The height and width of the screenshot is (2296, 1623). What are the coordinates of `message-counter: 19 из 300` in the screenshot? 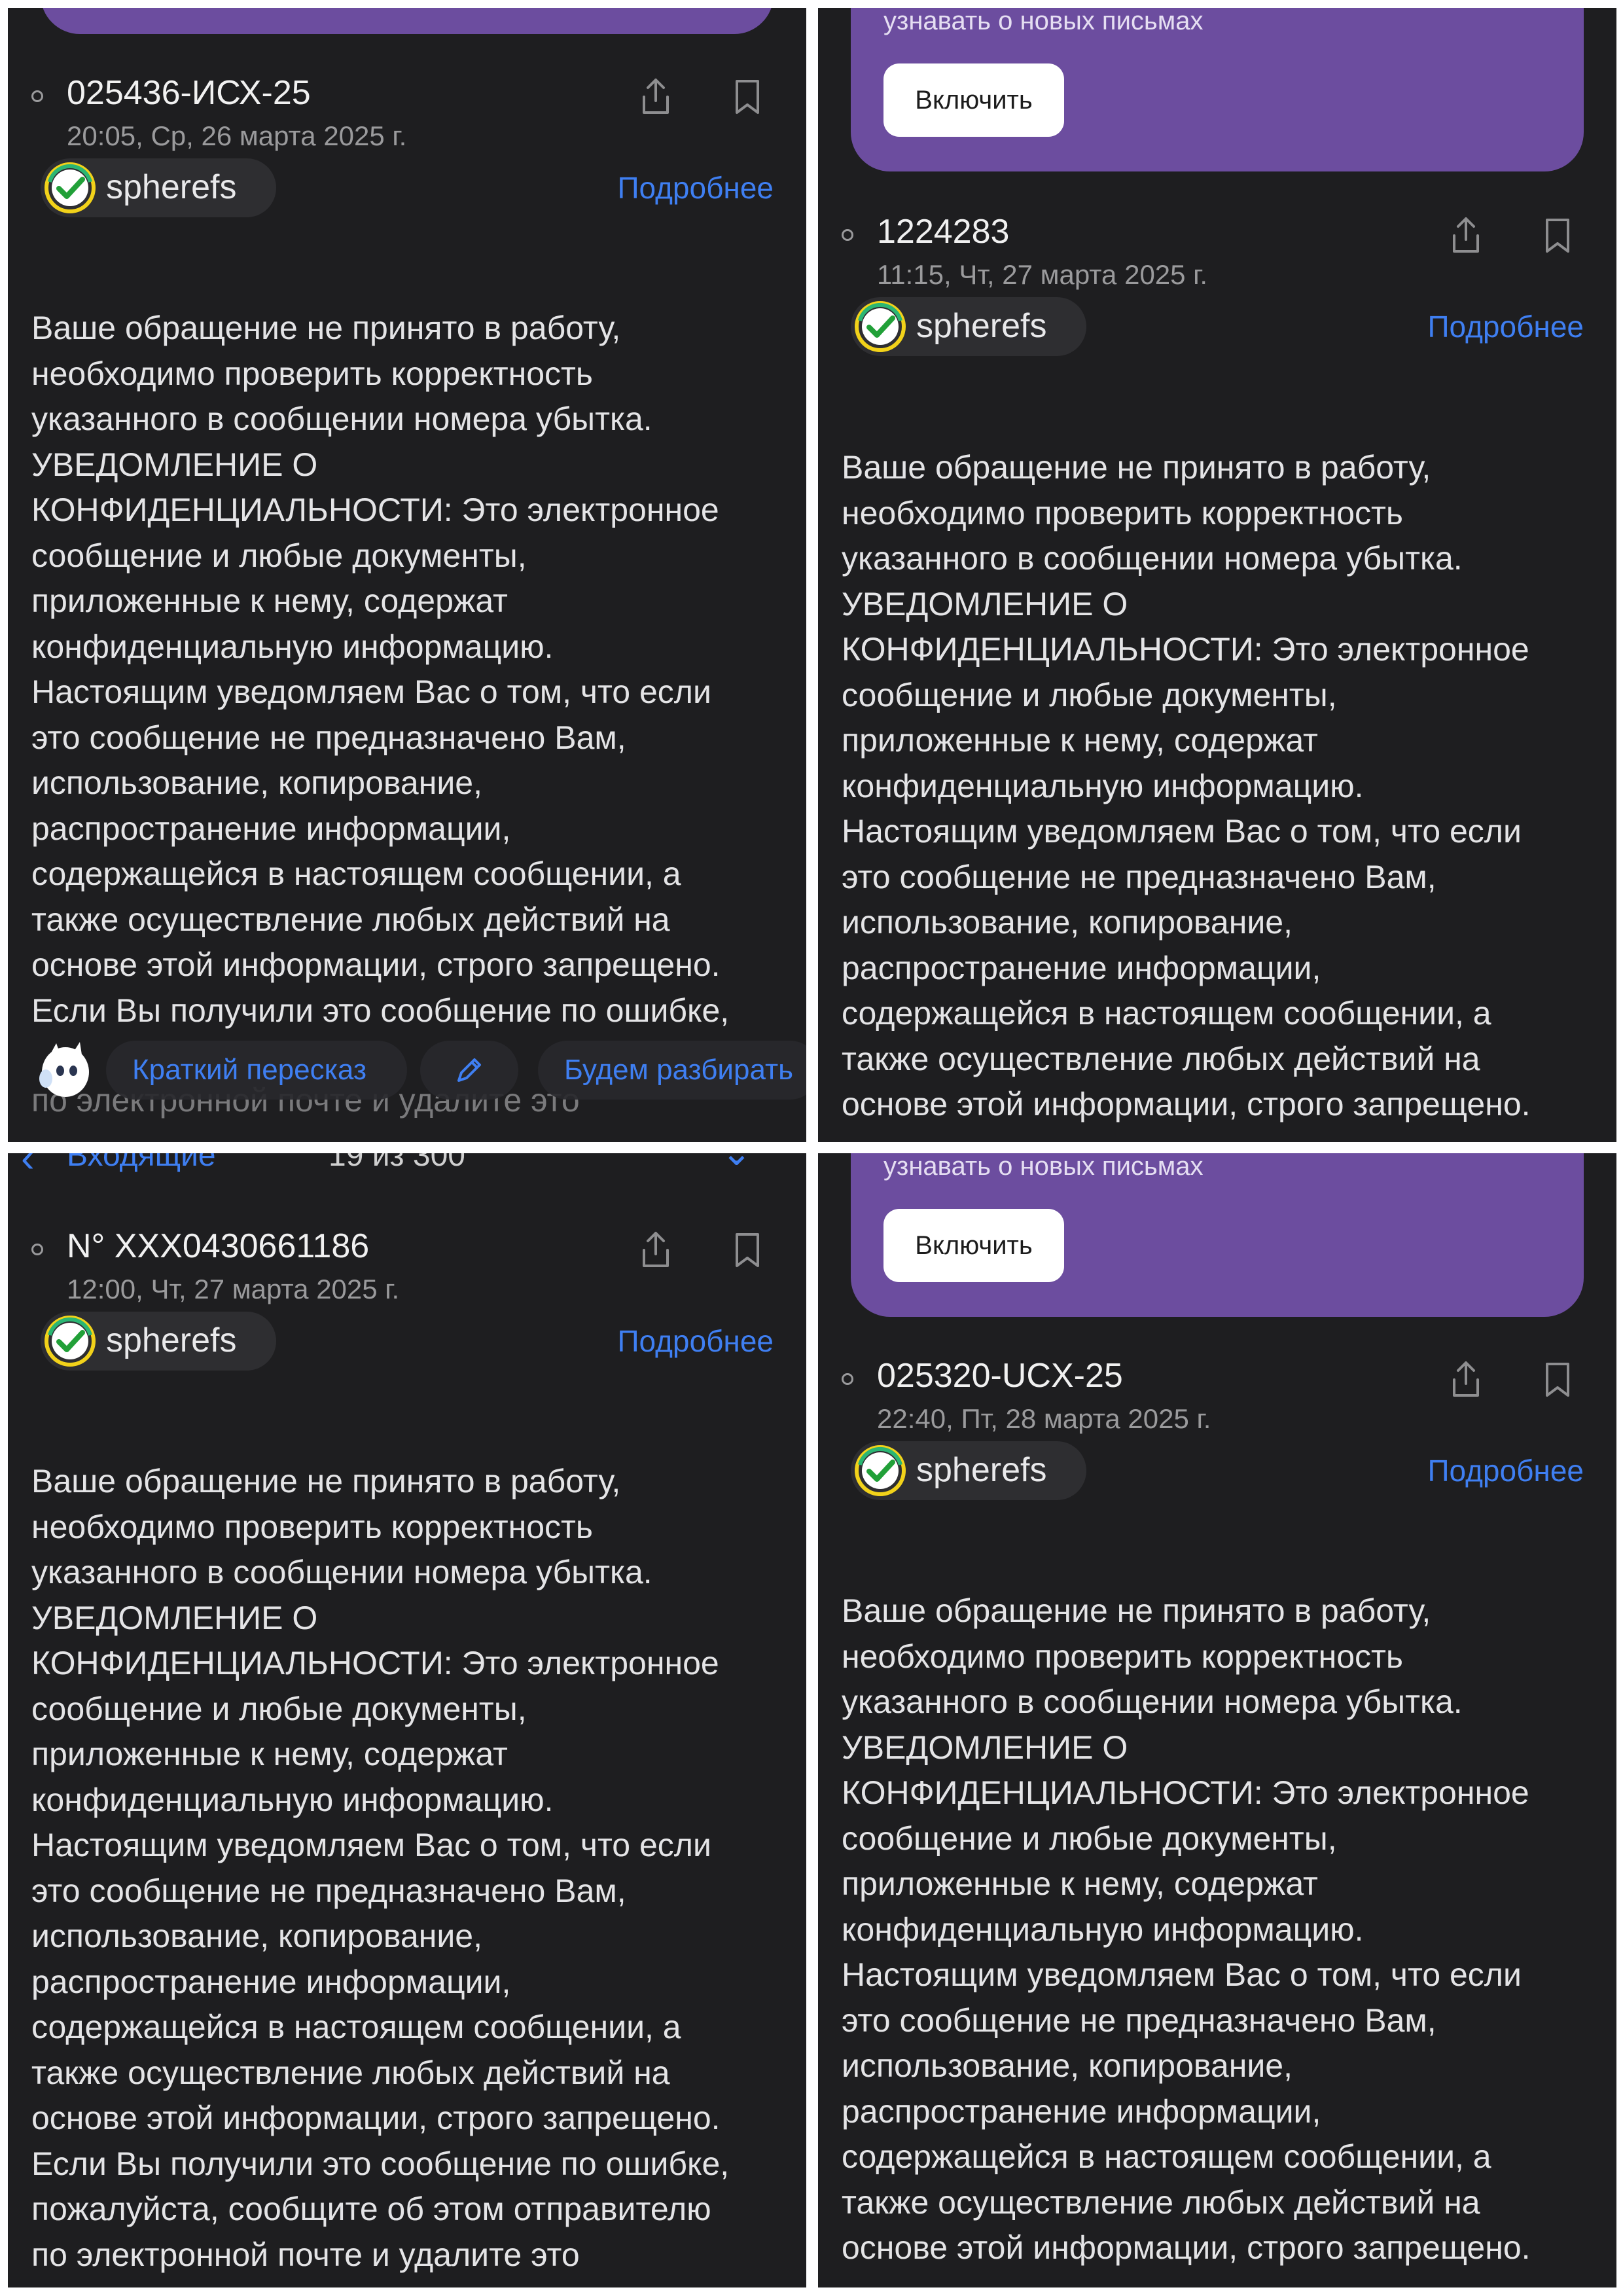 It's located at (397, 1163).